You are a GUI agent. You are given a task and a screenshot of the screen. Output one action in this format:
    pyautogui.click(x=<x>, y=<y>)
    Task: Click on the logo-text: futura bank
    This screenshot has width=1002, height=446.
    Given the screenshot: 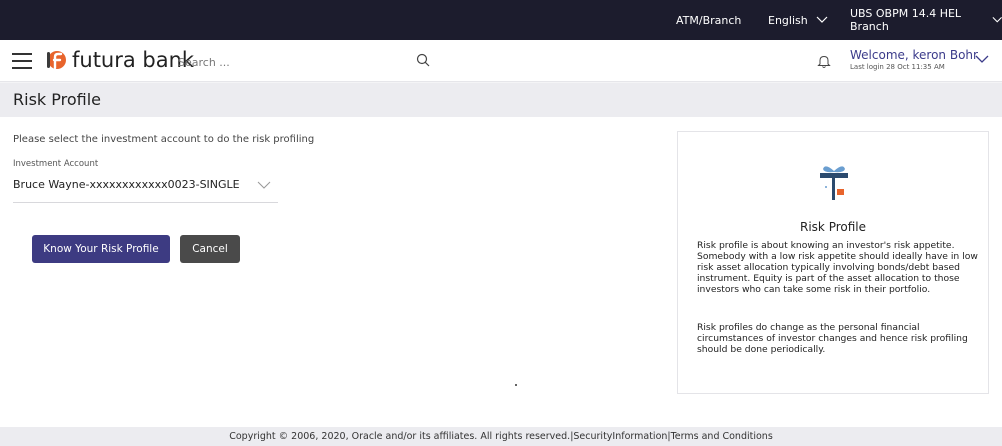 What is the action you would take?
    pyautogui.click(x=133, y=60)
    